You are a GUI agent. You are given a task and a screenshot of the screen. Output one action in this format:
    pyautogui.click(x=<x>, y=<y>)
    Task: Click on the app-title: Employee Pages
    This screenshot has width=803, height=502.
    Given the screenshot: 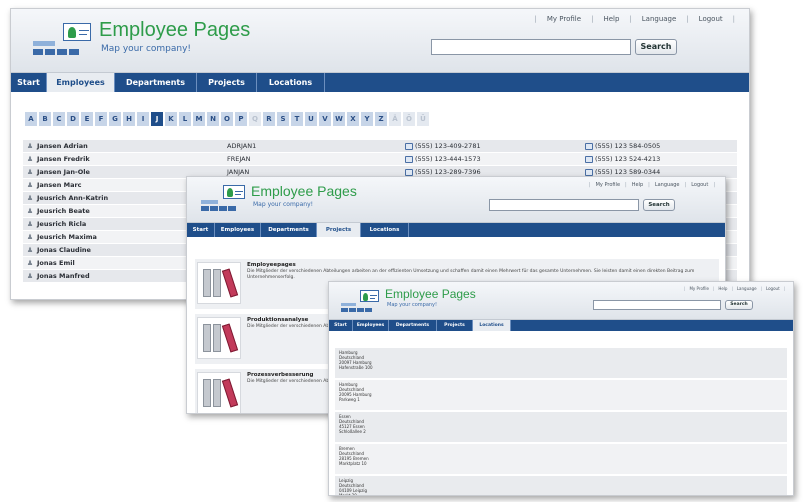 What is the action you would take?
    pyautogui.click(x=430, y=294)
    